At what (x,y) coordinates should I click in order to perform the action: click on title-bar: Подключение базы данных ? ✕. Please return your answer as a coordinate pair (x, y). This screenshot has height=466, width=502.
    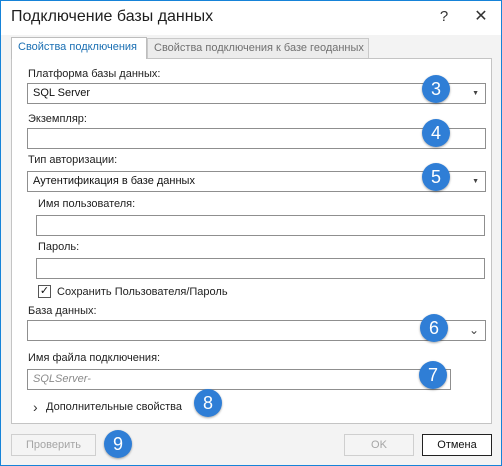
    Looking at the image, I should click on (251, 18).